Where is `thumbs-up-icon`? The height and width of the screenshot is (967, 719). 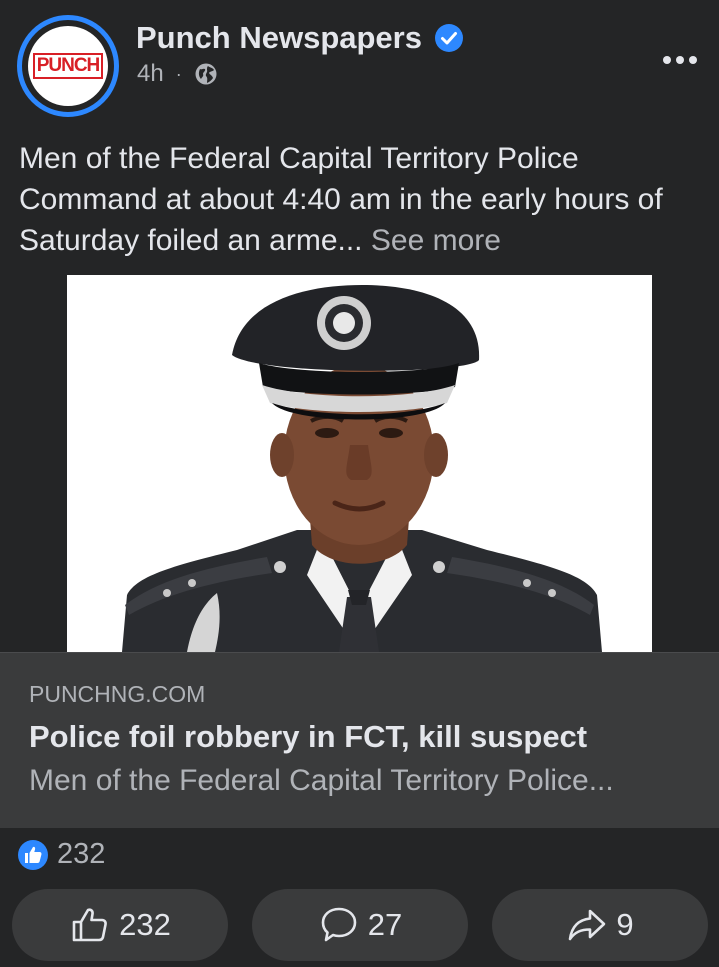 thumbs-up-icon is located at coordinates (90, 925).